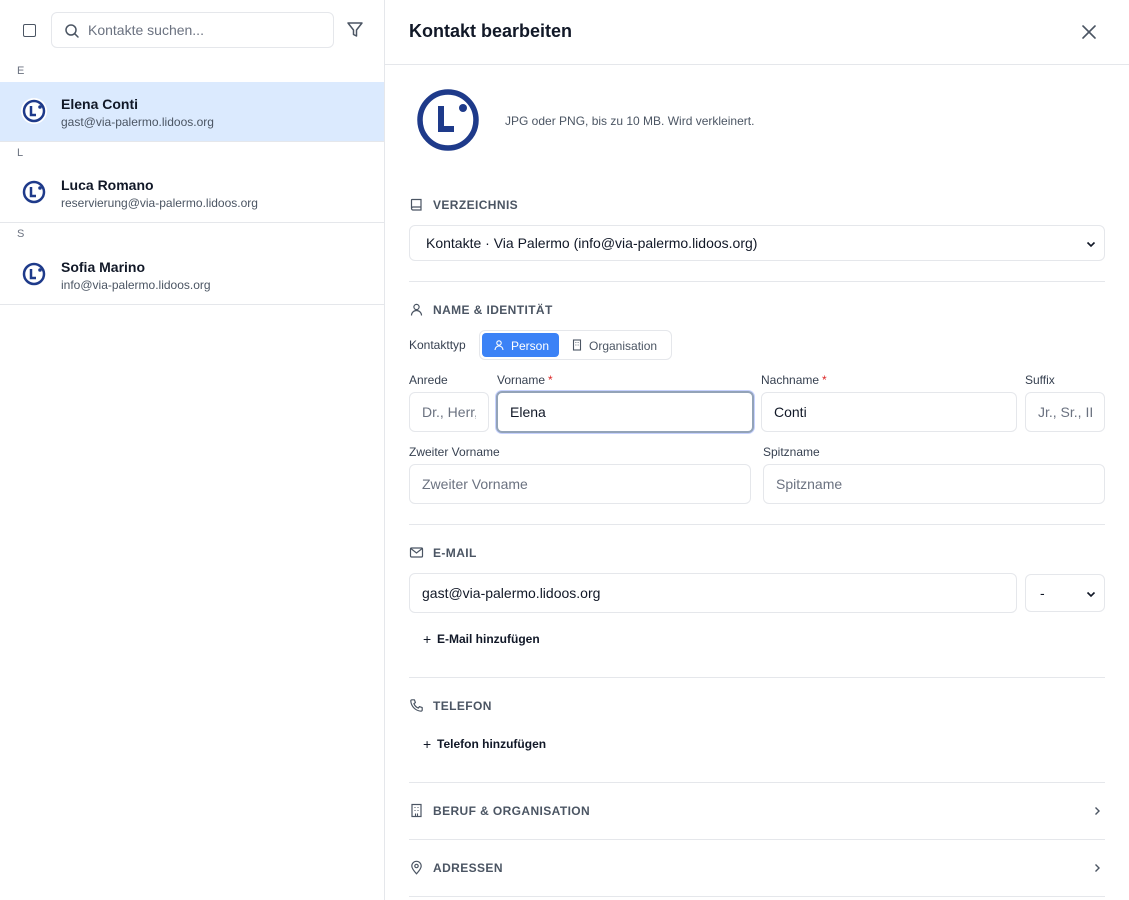 This screenshot has width=1129, height=900. Describe the element at coordinates (491, 31) in the screenshot. I see `page-title: Kontakt bearbeiten` at that location.